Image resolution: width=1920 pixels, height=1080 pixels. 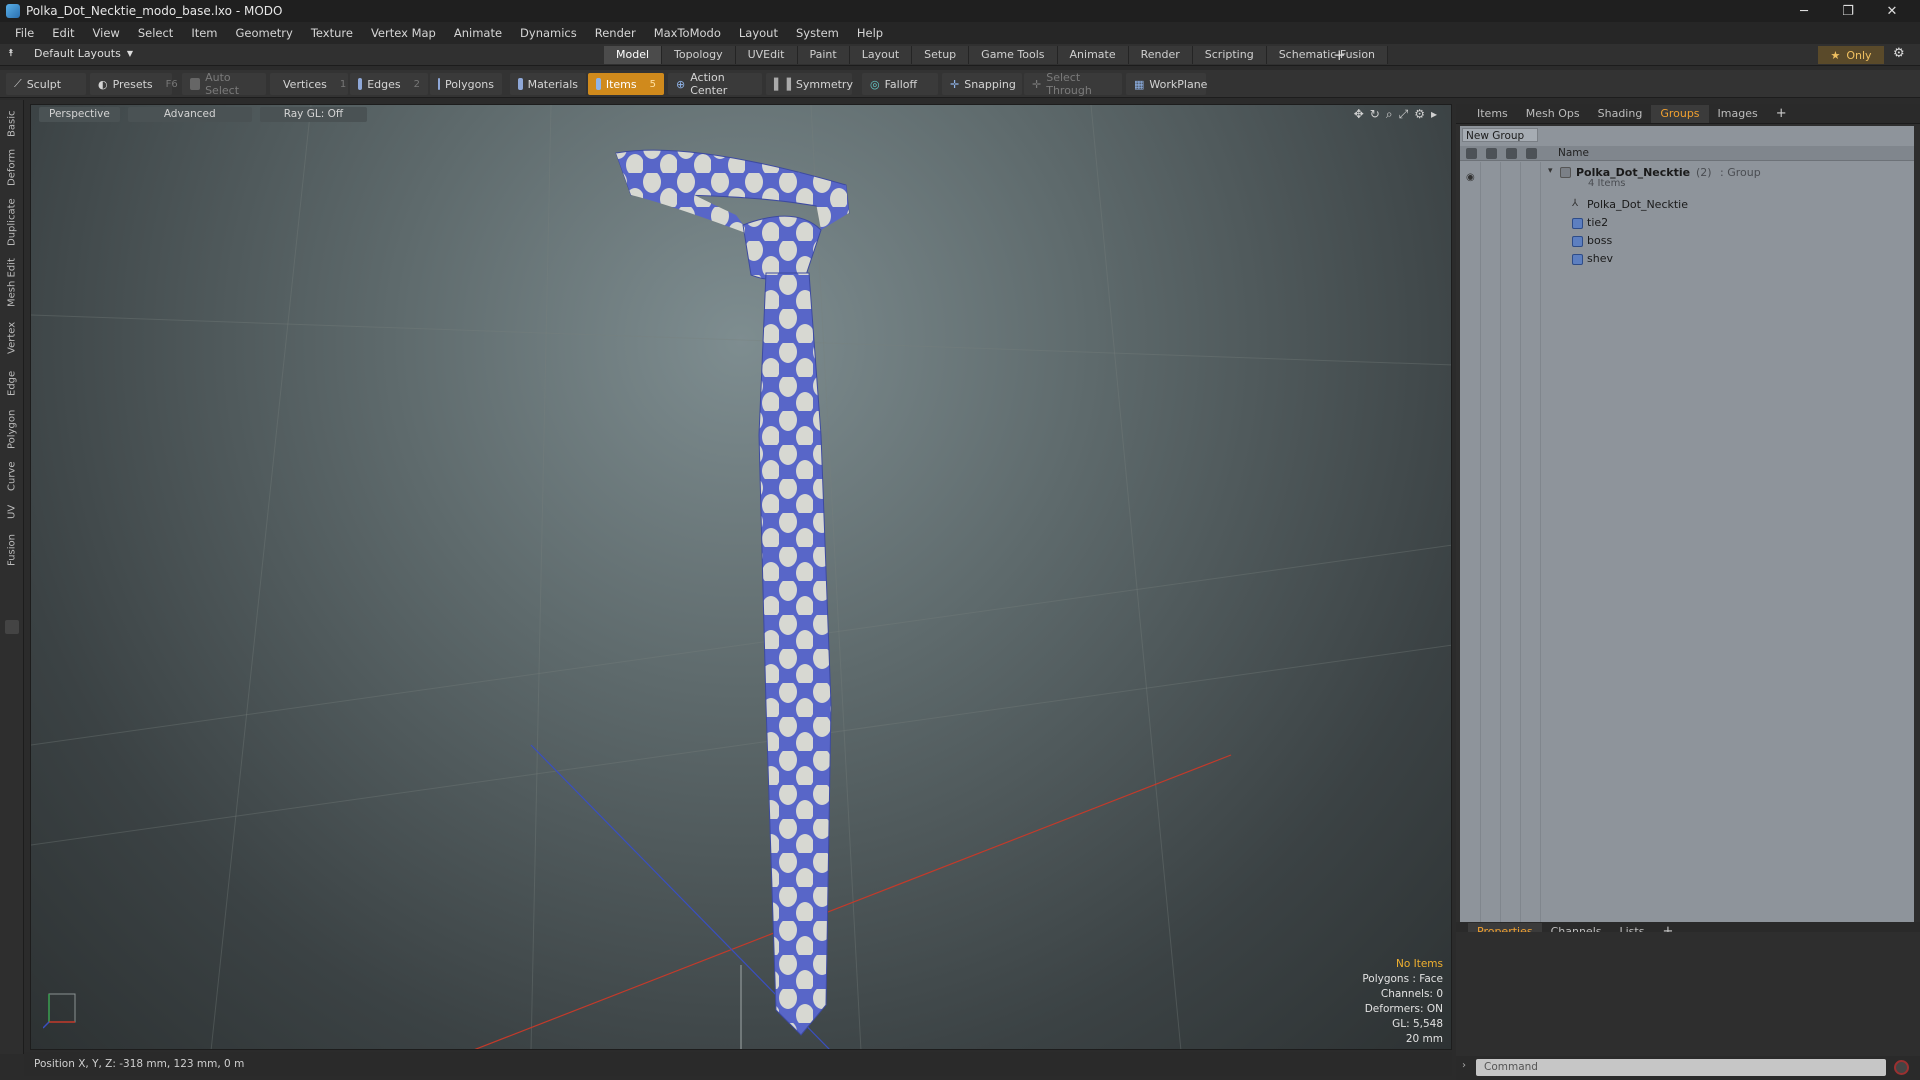 I want to click on gear-icon: ⚙, so click(x=1899, y=53).